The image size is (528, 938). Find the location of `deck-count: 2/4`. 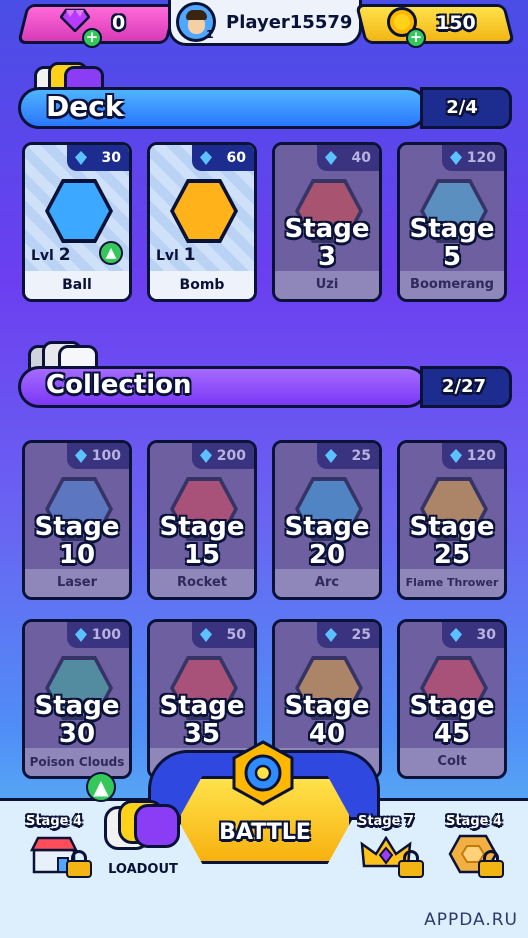

deck-count: 2/4 is located at coordinates (462, 107).